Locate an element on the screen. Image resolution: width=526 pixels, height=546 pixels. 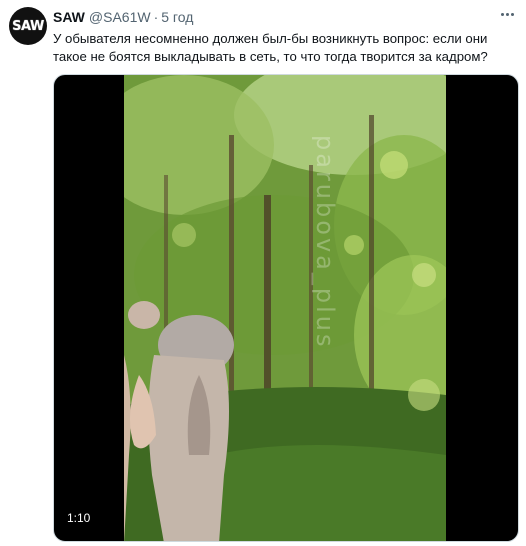
avatar: SAW is located at coordinates (28, 26).